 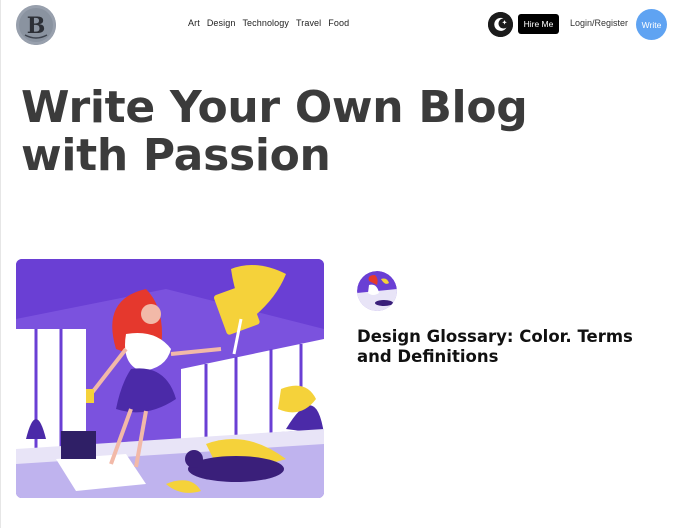 I want to click on page-title: Write Your Own Blog with Passion, so click(x=274, y=131).